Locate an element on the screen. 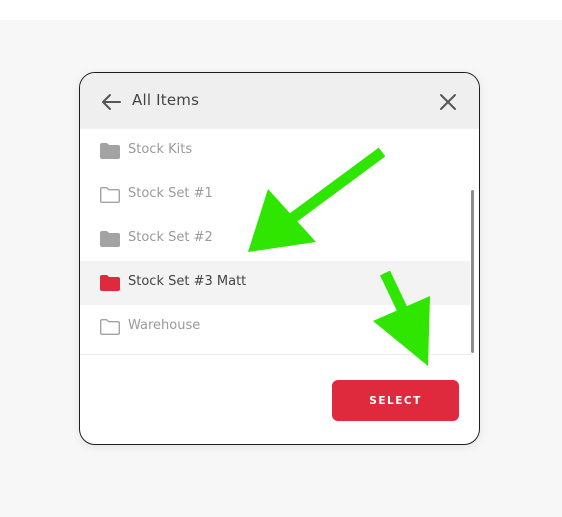 The image size is (562, 517). back-arrow-icon is located at coordinates (111, 102).